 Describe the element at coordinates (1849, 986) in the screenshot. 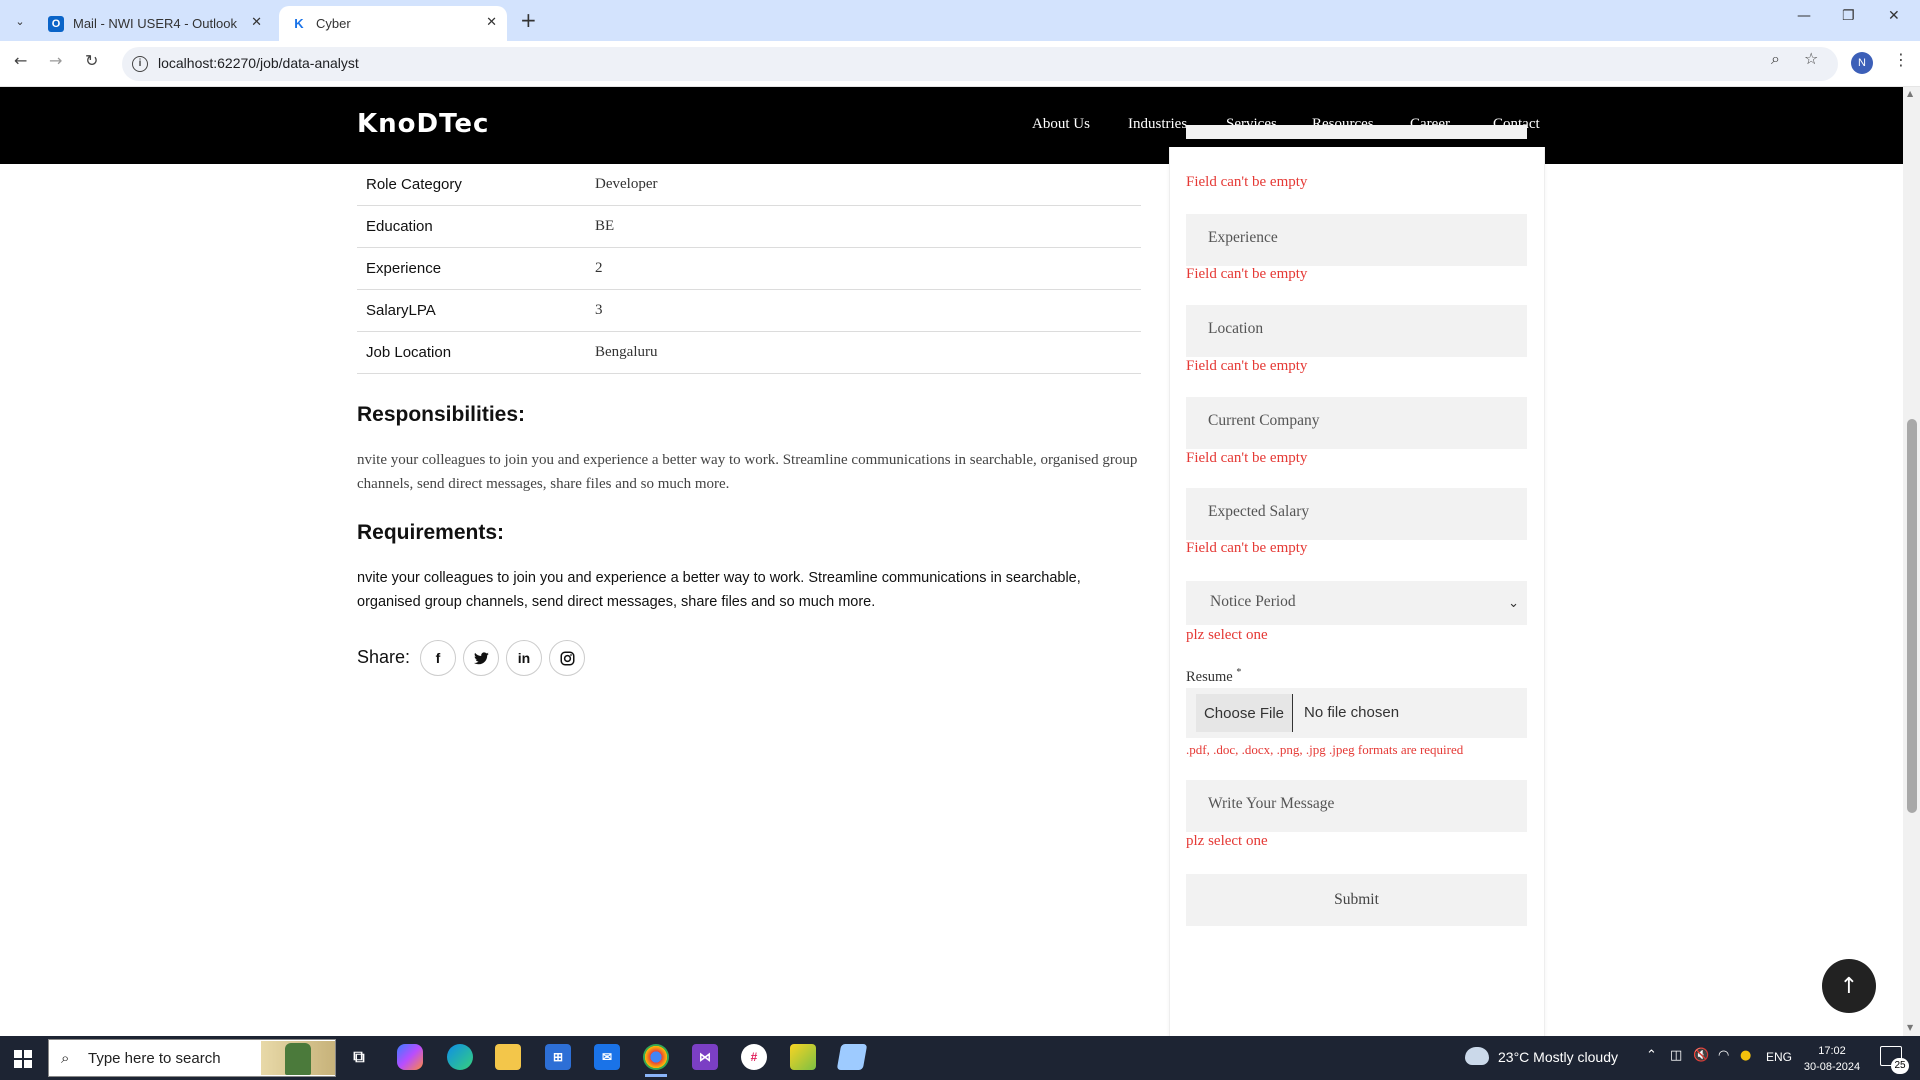

I see `arrow-up-icon: ↑` at that location.